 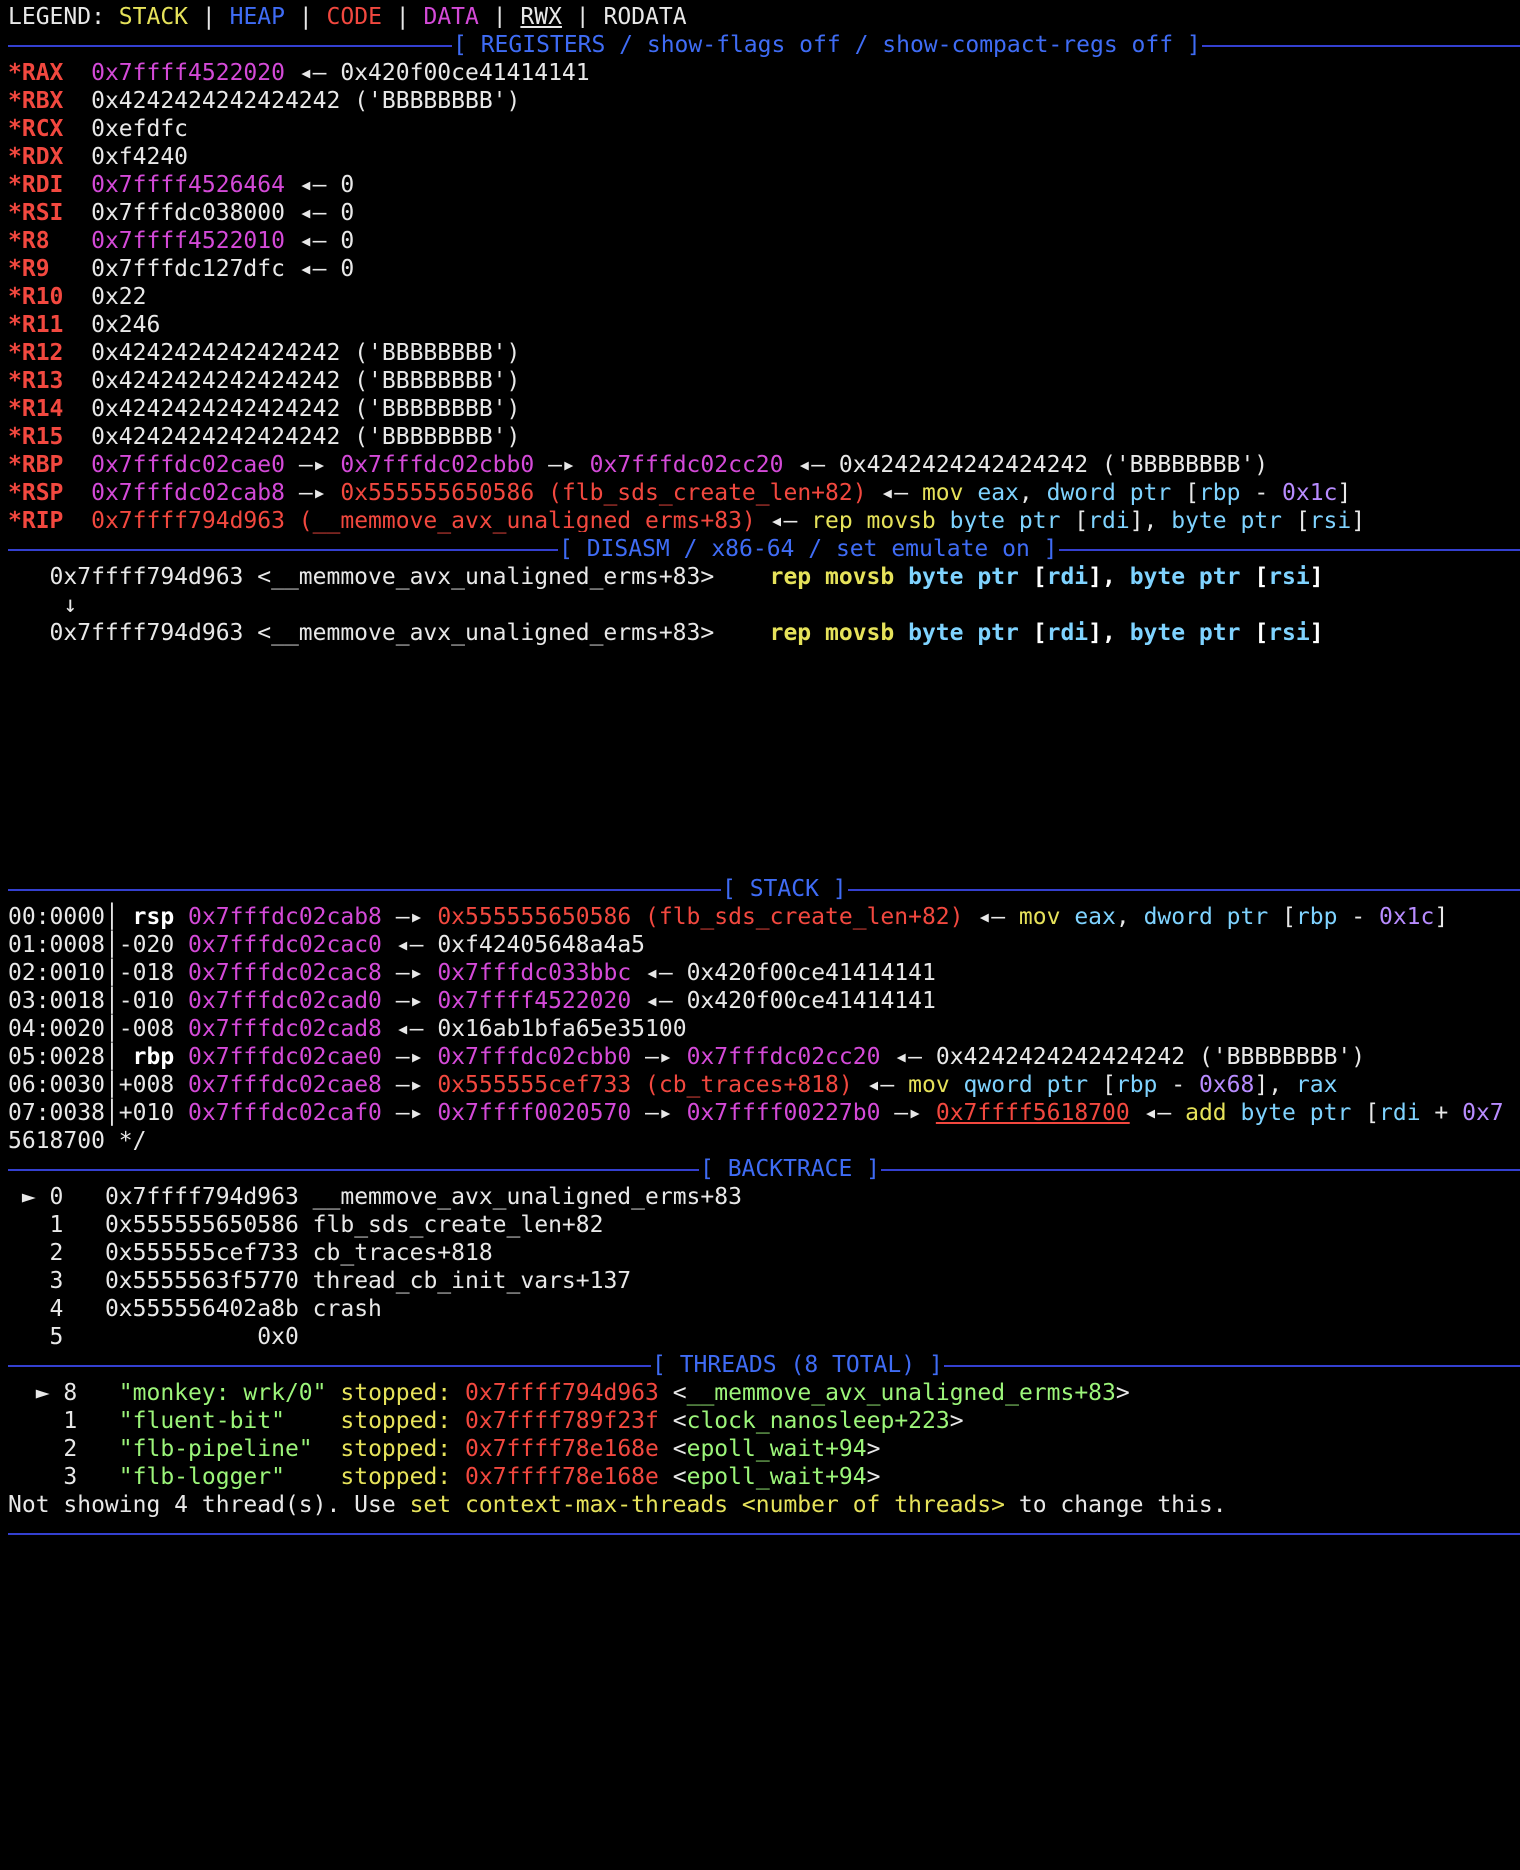 What do you see at coordinates (153, 17) in the screenshot?
I see `legend-stack: STACK` at bounding box center [153, 17].